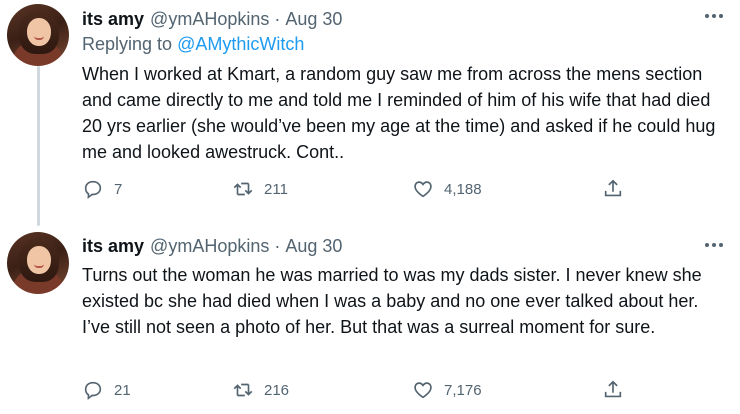 The height and width of the screenshot is (414, 740). What do you see at coordinates (277, 390) in the screenshot?
I see `retweet-count: 216` at bounding box center [277, 390].